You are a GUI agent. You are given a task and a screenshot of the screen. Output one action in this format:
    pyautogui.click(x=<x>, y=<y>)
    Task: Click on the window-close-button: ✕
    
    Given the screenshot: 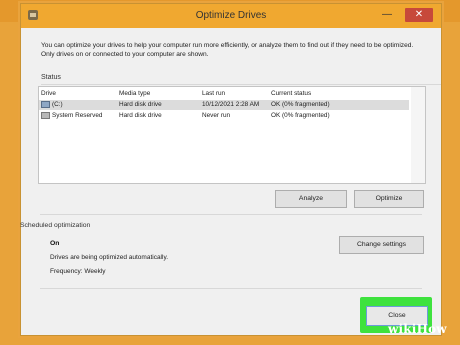 What is the action you would take?
    pyautogui.click(x=419, y=15)
    